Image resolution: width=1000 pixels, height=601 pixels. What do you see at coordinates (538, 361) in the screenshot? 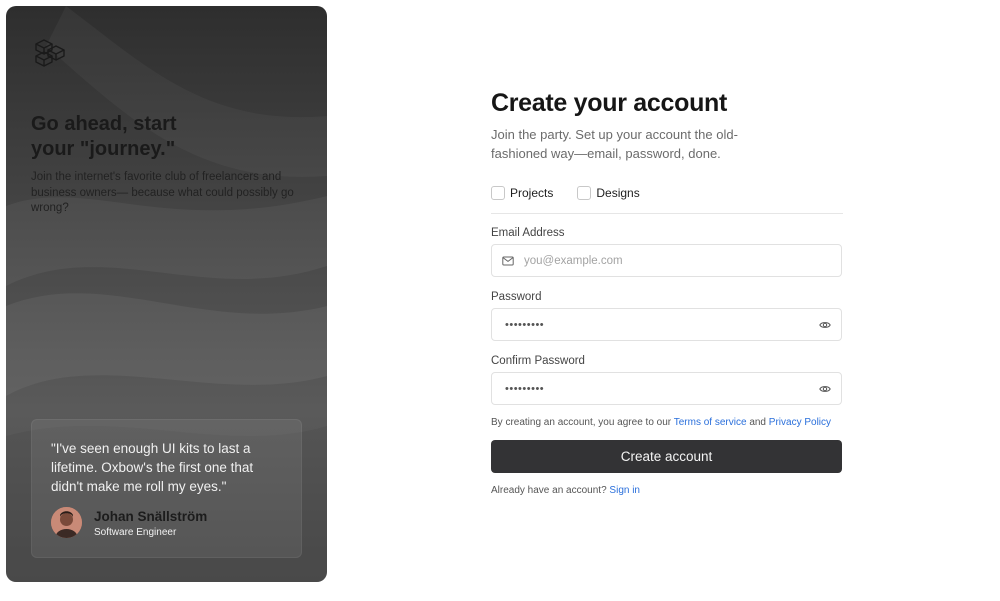
I see `confirm-password-label: Confirm Password` at bounding box center [538, 361].